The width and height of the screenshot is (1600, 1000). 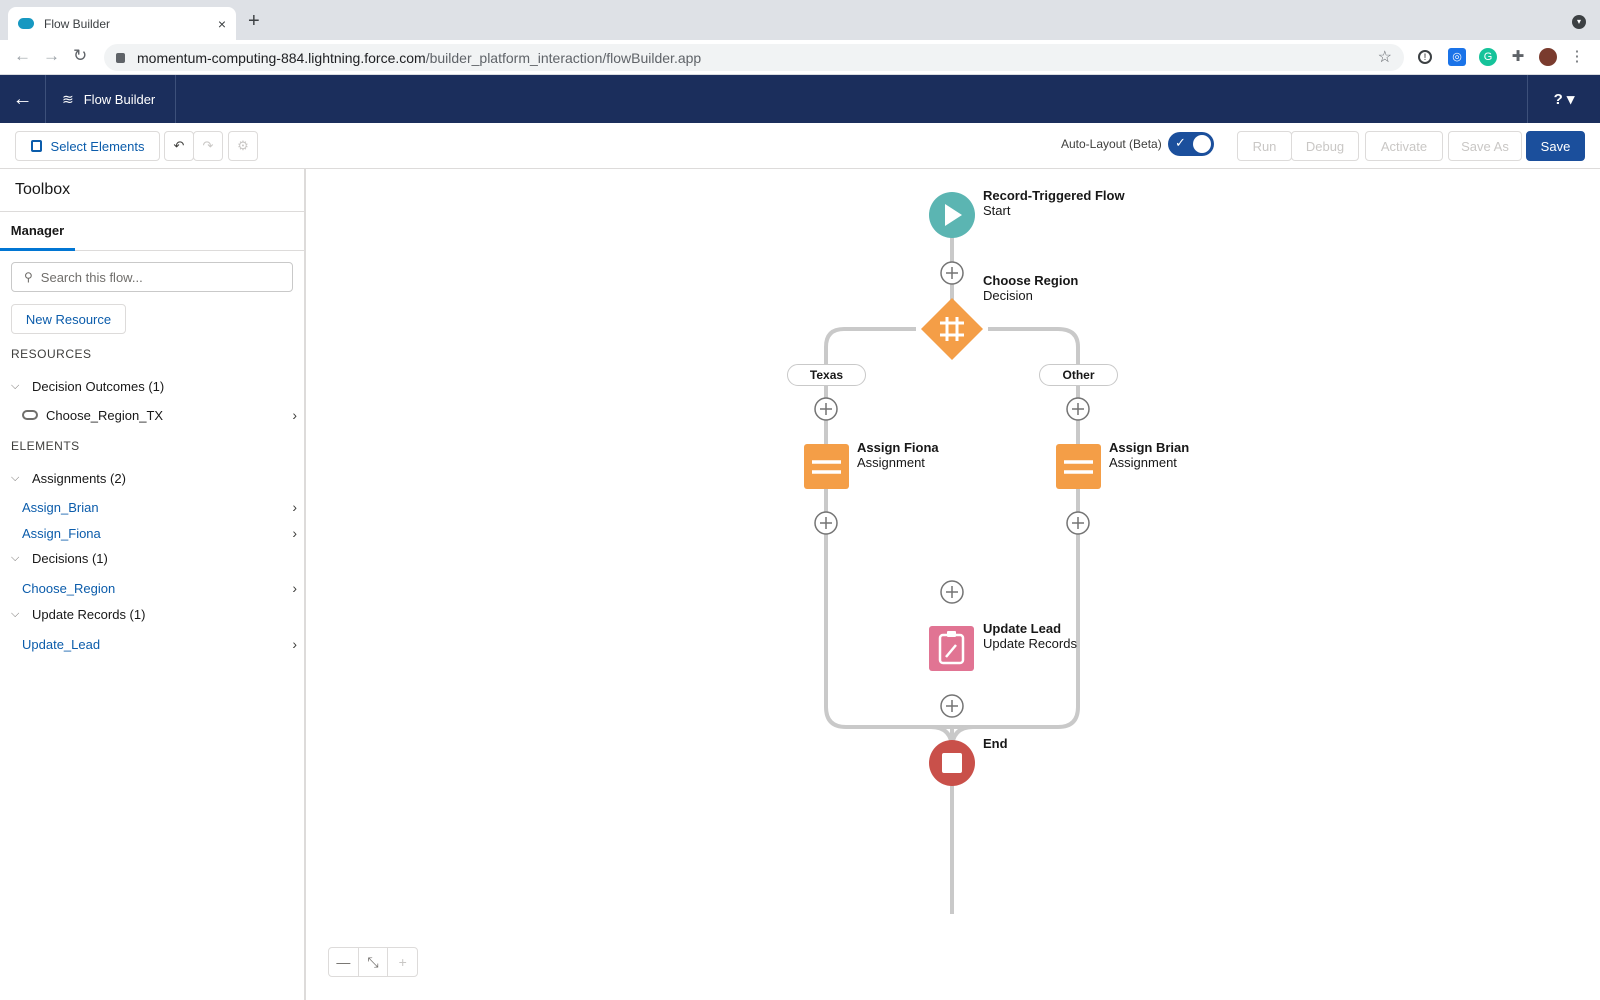 What do you see at coordinates (800, 99) in the screenshot?
I see `app-header: ← ≋ Flow Builder ? ▾` at bounding box center [800, 99].